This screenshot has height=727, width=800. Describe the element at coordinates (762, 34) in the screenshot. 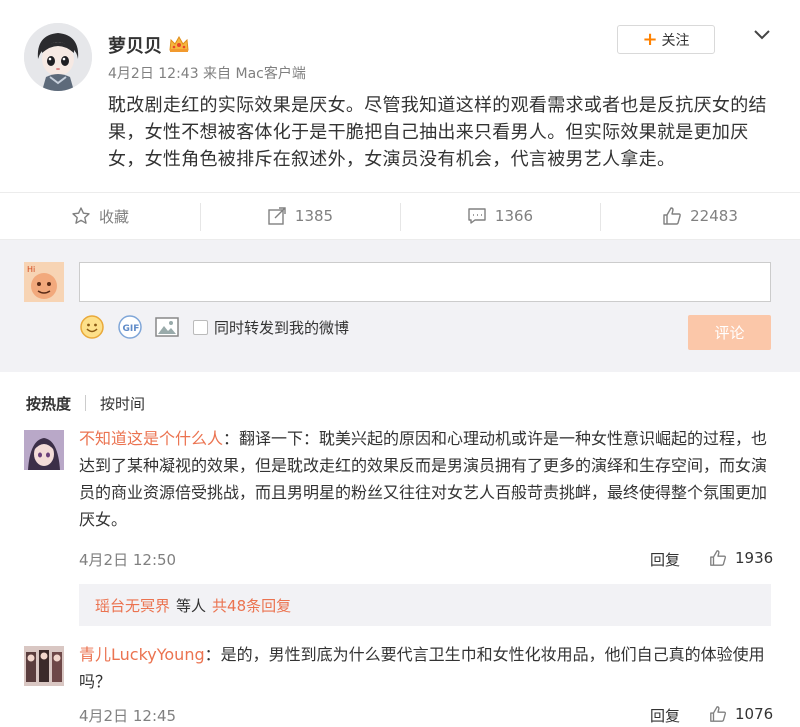

I see `chevron-down-icon` at that location.